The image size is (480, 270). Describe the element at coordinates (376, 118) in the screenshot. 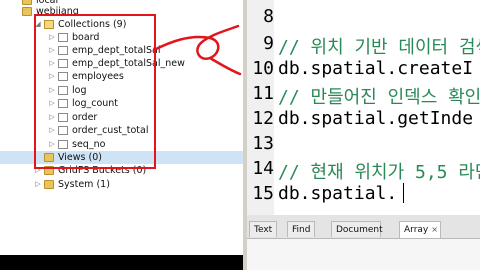

I see `code-line: db.spatial.getInde` at that location.